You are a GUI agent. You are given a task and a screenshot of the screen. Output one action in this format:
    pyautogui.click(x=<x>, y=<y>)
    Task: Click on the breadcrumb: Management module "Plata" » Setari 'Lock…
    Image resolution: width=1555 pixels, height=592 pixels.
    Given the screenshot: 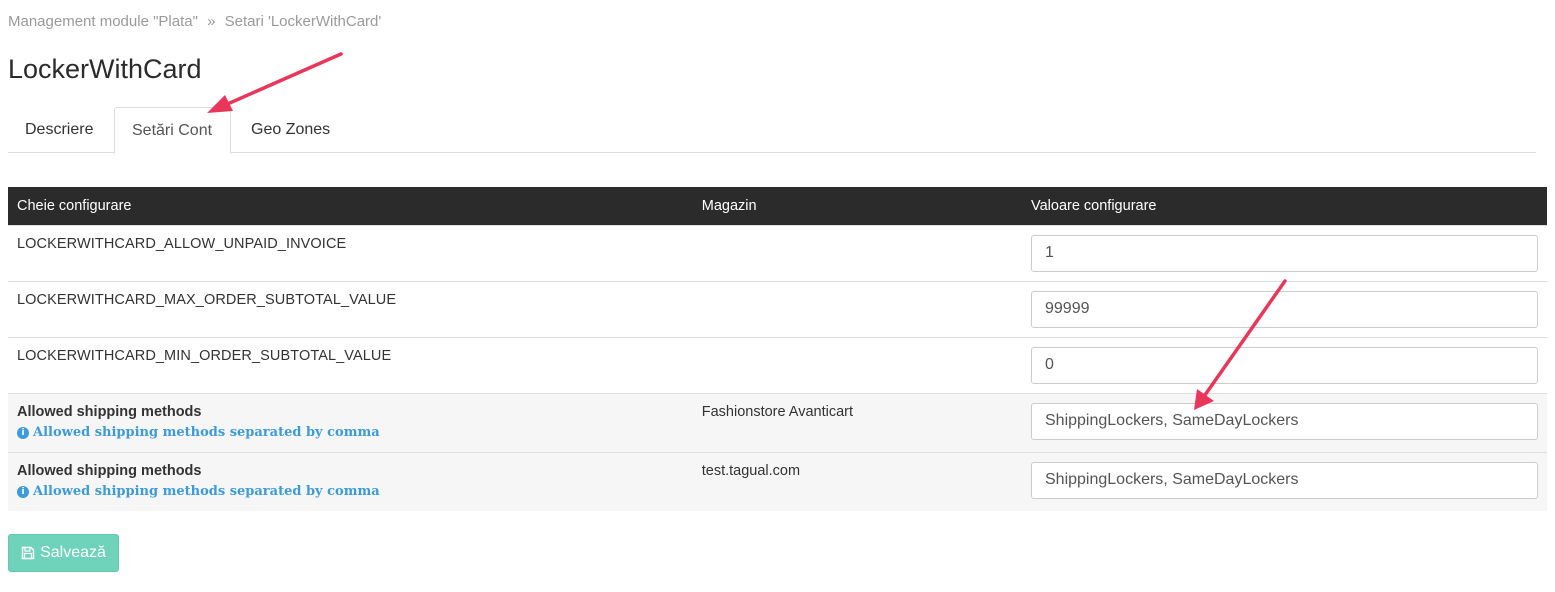 What is the action you would take?
    pyautogui.click(x=194, y=21)
    